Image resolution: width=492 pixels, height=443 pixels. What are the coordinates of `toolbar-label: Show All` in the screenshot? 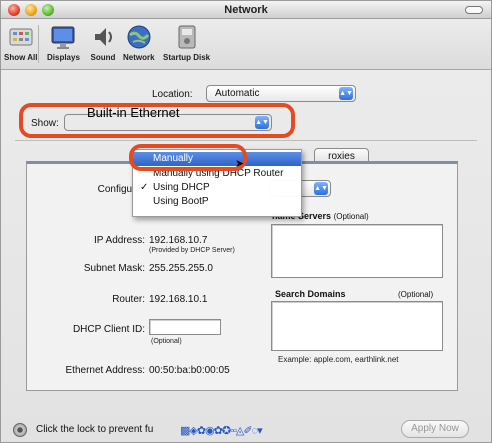 It's located at (21, 57).